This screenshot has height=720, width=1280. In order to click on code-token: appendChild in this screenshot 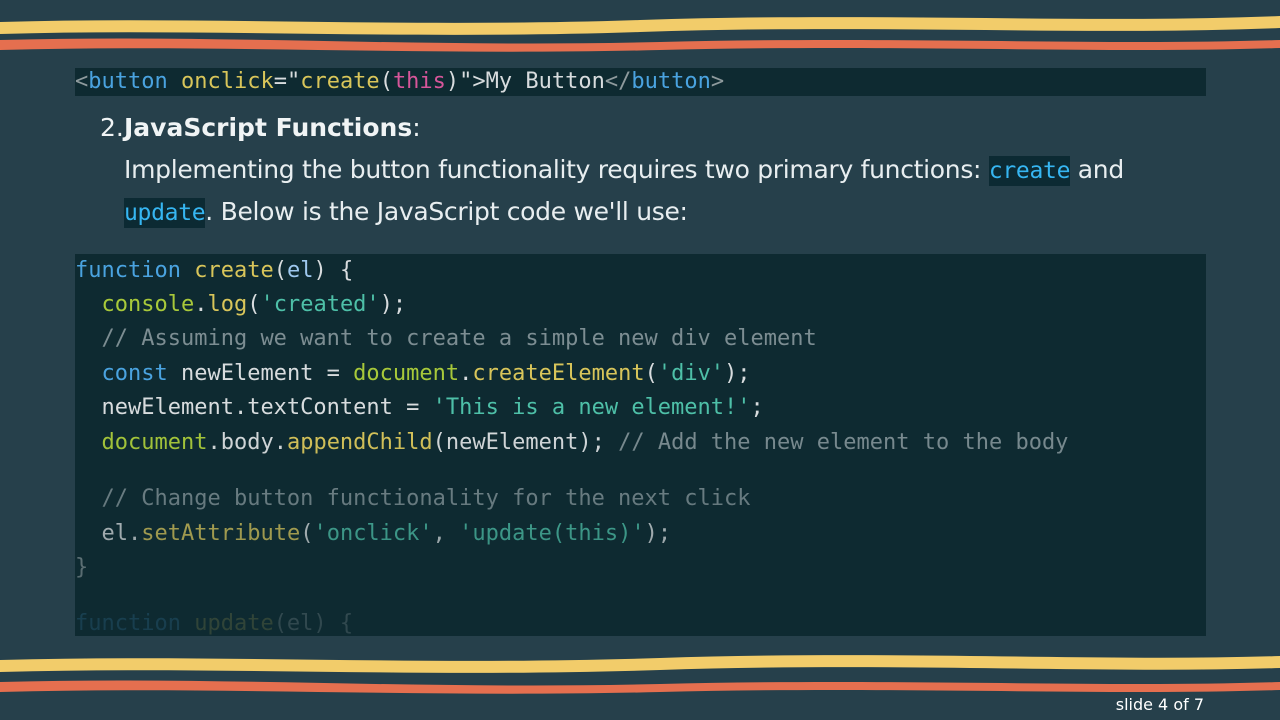, I will do `click(359, 442)`.